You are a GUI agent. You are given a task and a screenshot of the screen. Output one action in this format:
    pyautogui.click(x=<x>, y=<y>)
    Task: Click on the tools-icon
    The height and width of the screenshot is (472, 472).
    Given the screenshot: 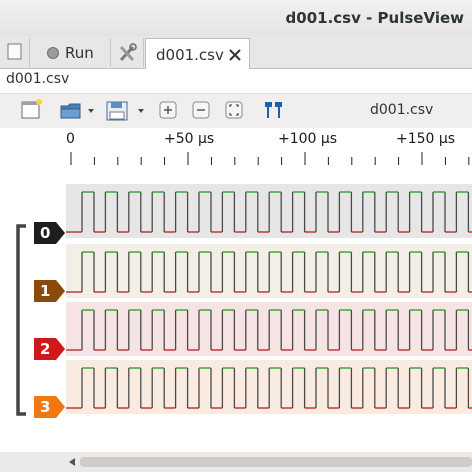 What is the action you would take?
    pyautogui.click(x=128, y=52)
    